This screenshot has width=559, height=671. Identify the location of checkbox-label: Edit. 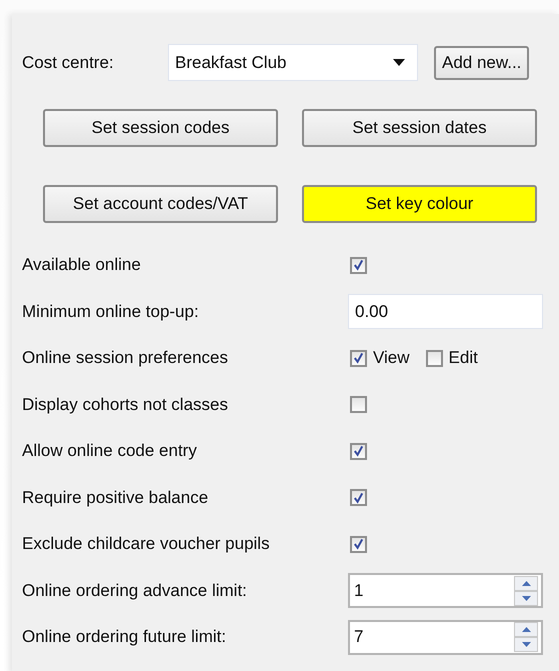
(463, 358).